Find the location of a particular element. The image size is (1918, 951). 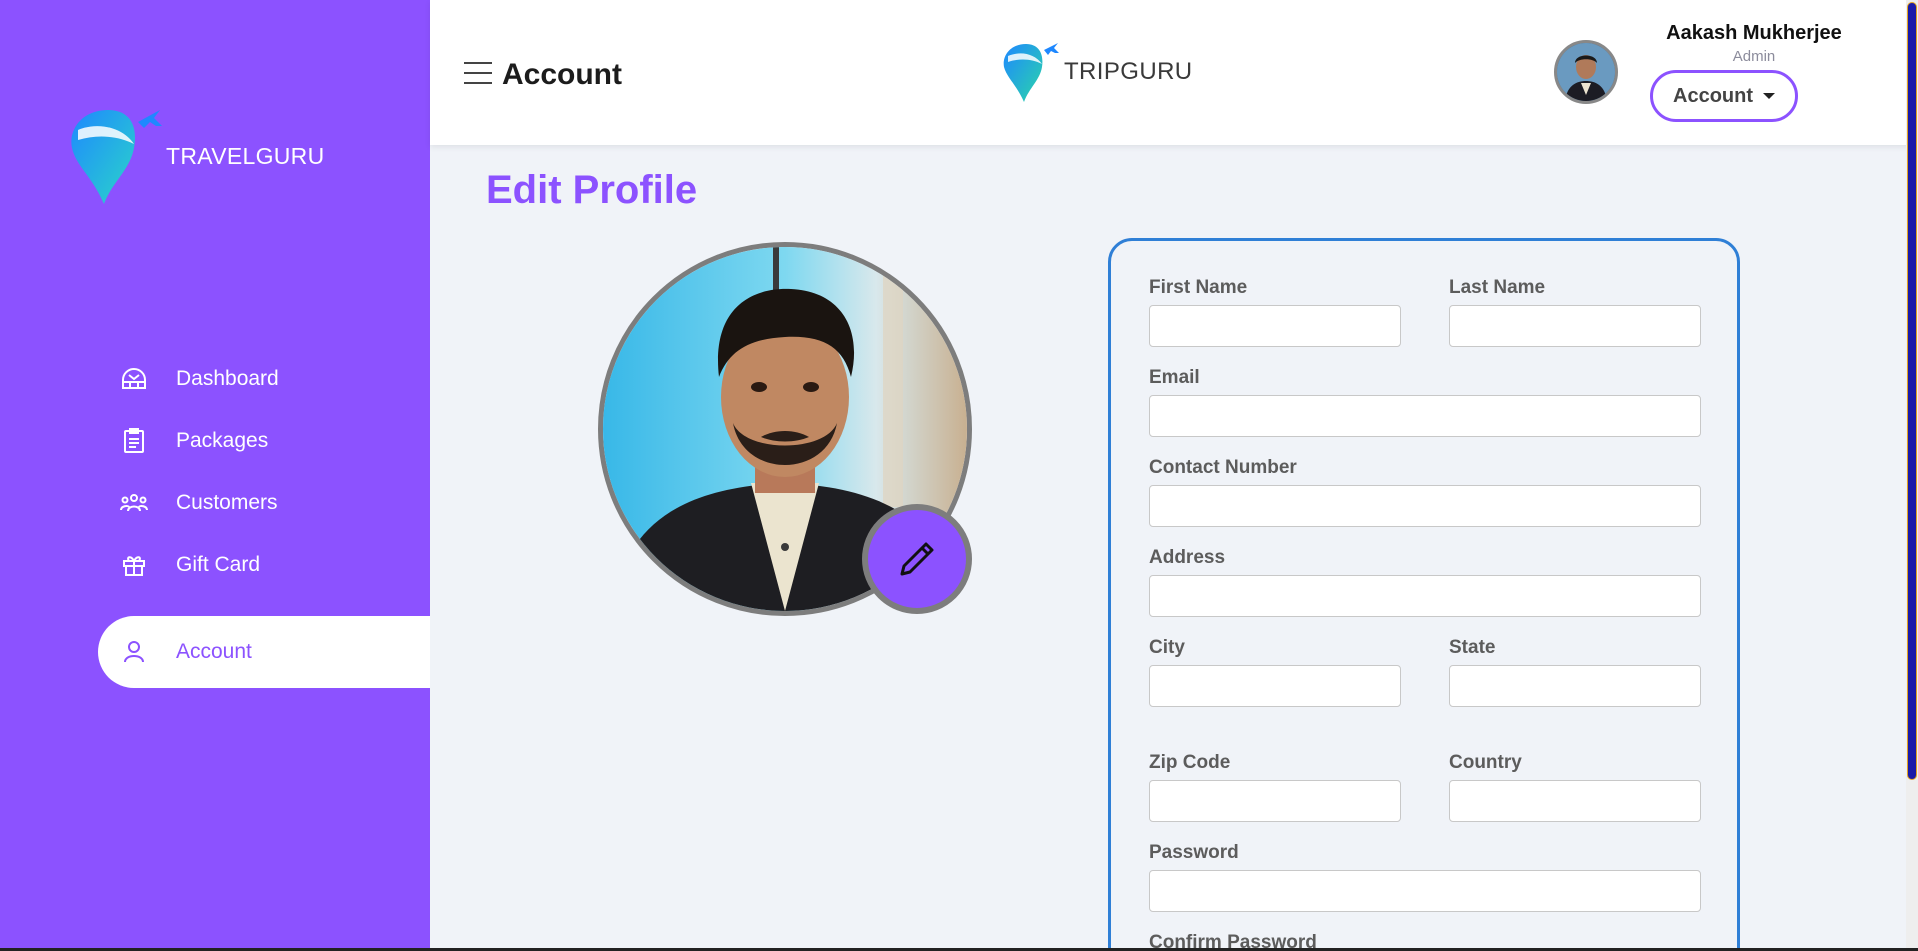

user-role: Admin is located at coordinates (1754, 56).